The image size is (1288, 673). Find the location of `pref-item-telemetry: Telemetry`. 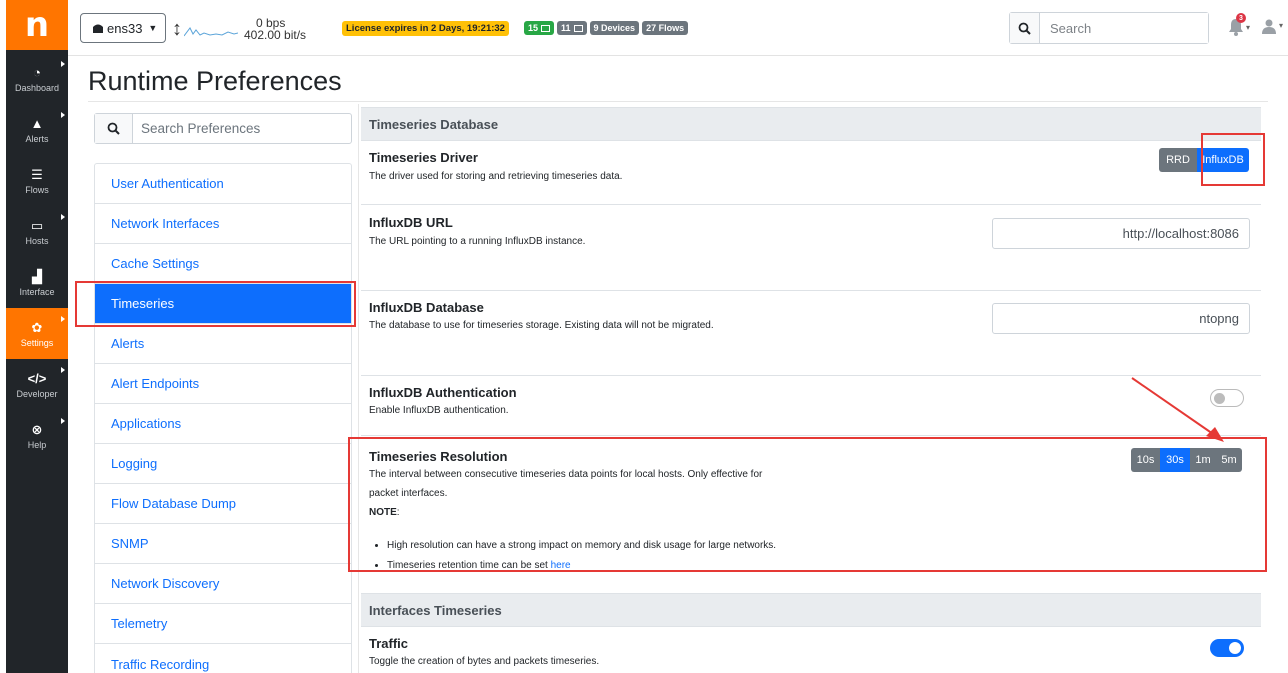

pref-item-telemetry: Telemetry is located at coordinates (223, 624).